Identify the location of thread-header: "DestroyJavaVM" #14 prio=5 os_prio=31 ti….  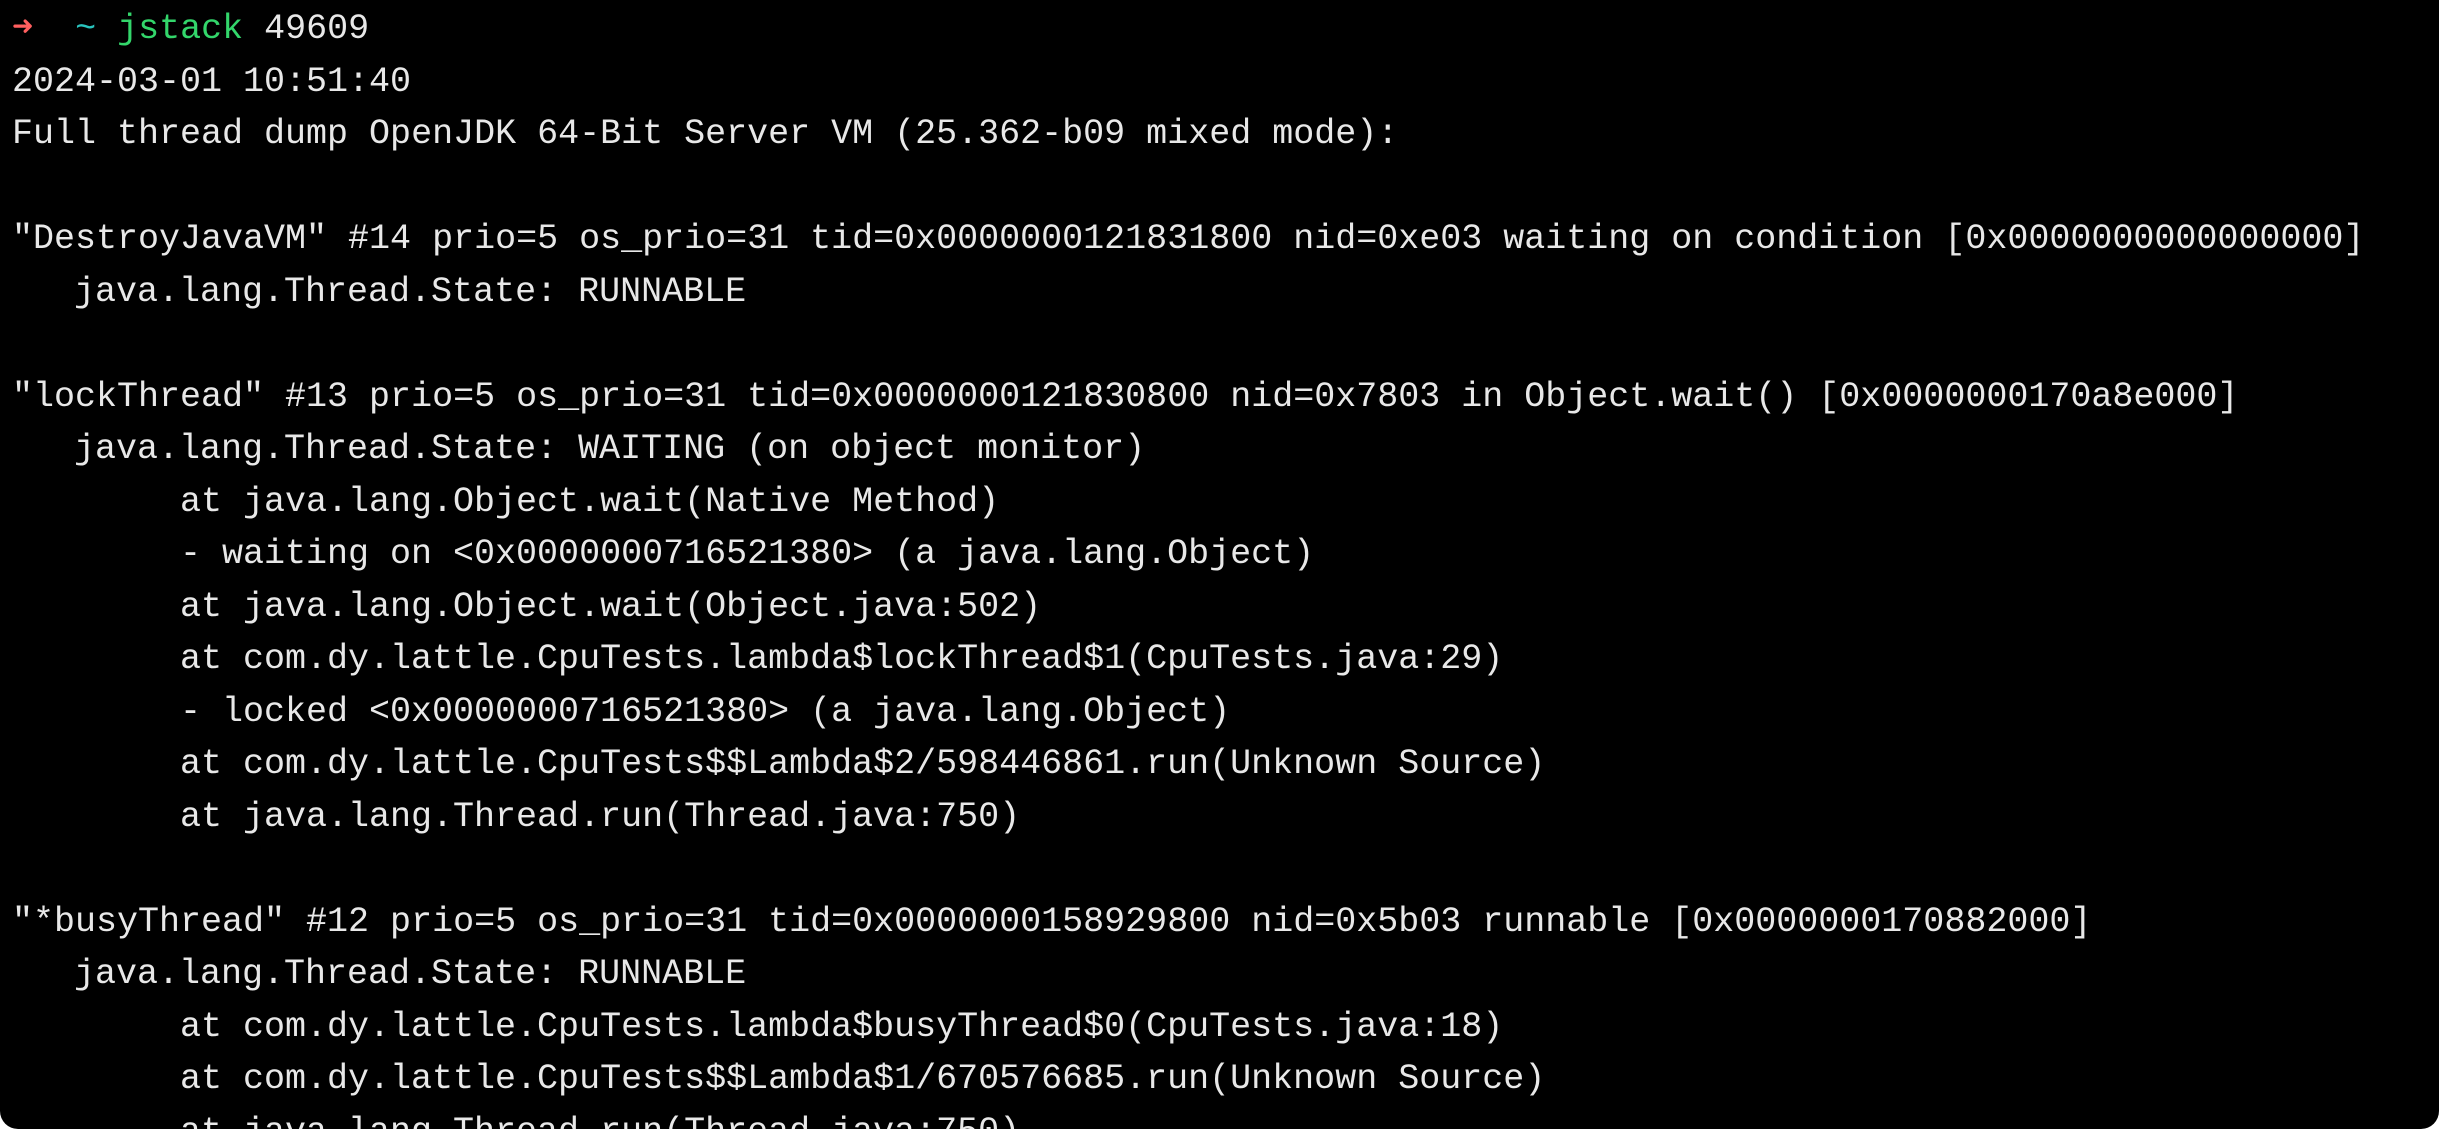
(1188, 239).